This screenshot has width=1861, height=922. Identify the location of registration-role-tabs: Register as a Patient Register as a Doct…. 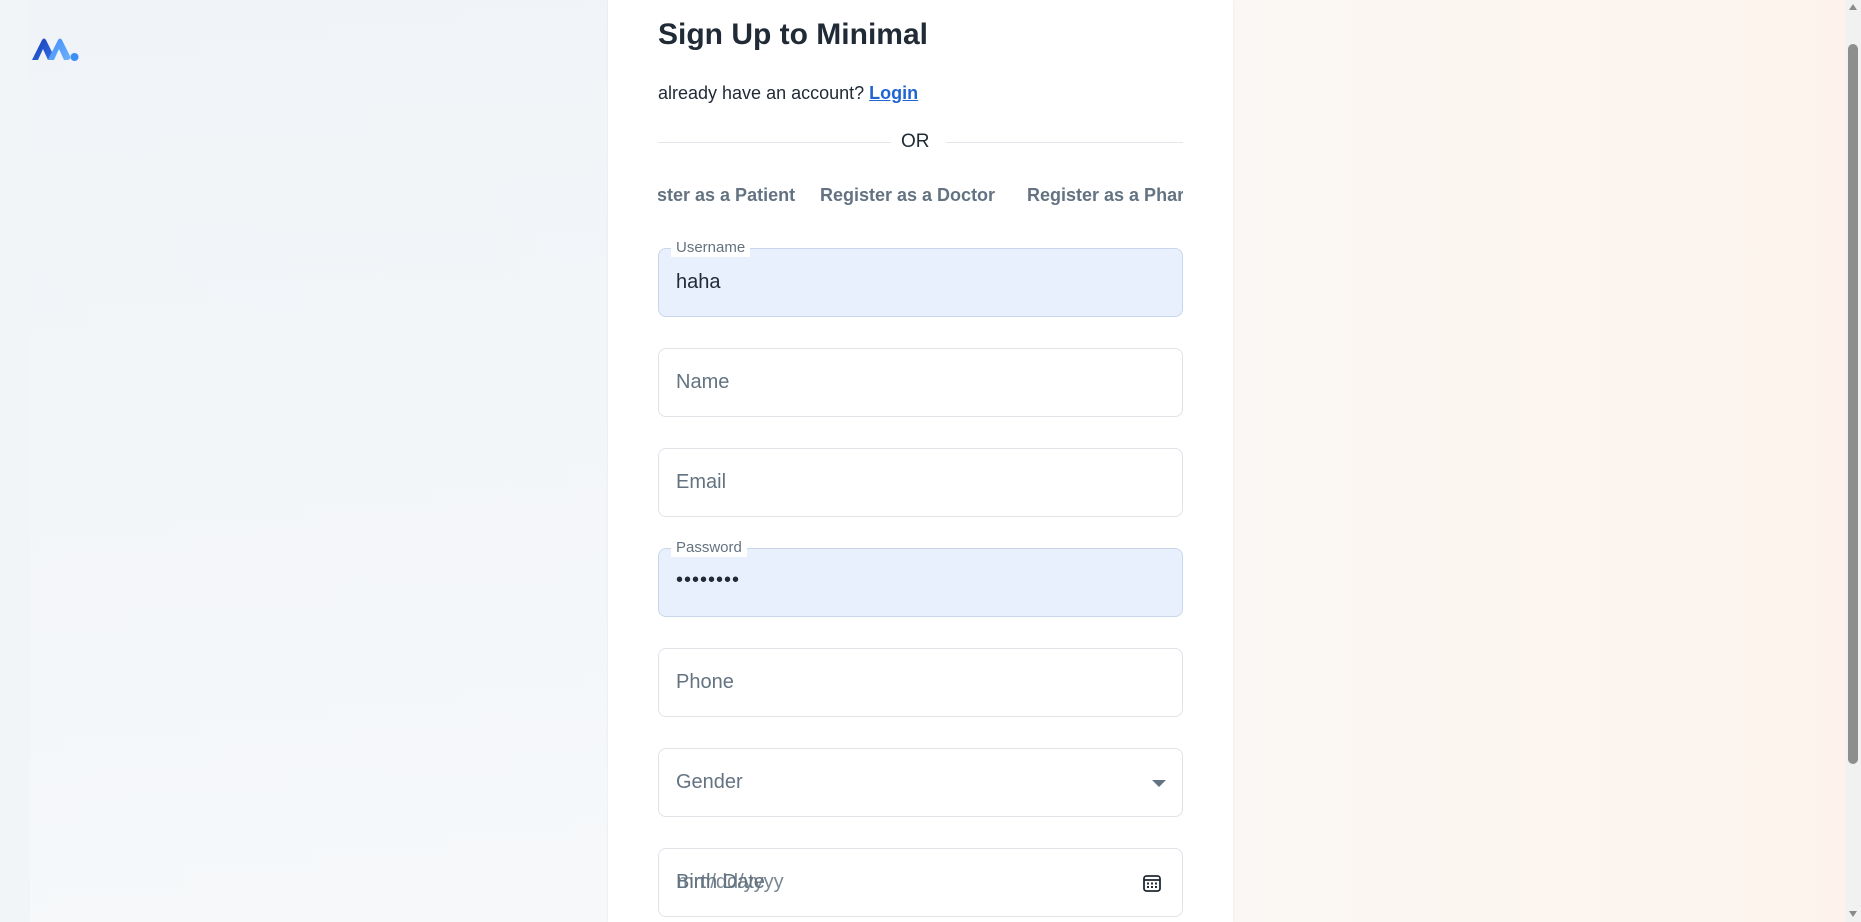
(920, 198).